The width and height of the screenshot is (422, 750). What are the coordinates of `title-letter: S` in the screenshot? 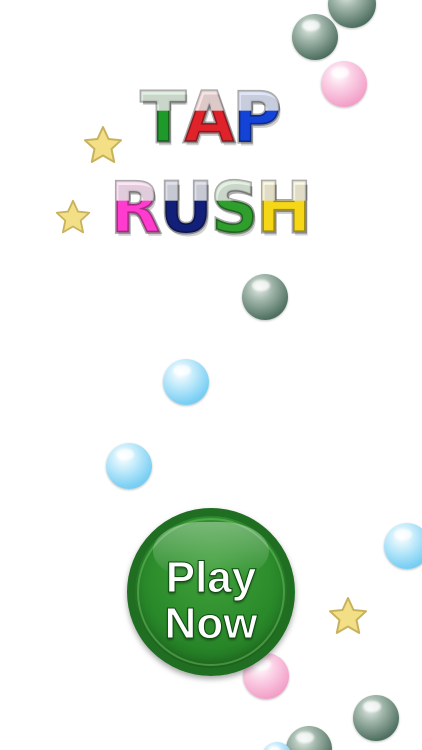 It's located at (234, 208).